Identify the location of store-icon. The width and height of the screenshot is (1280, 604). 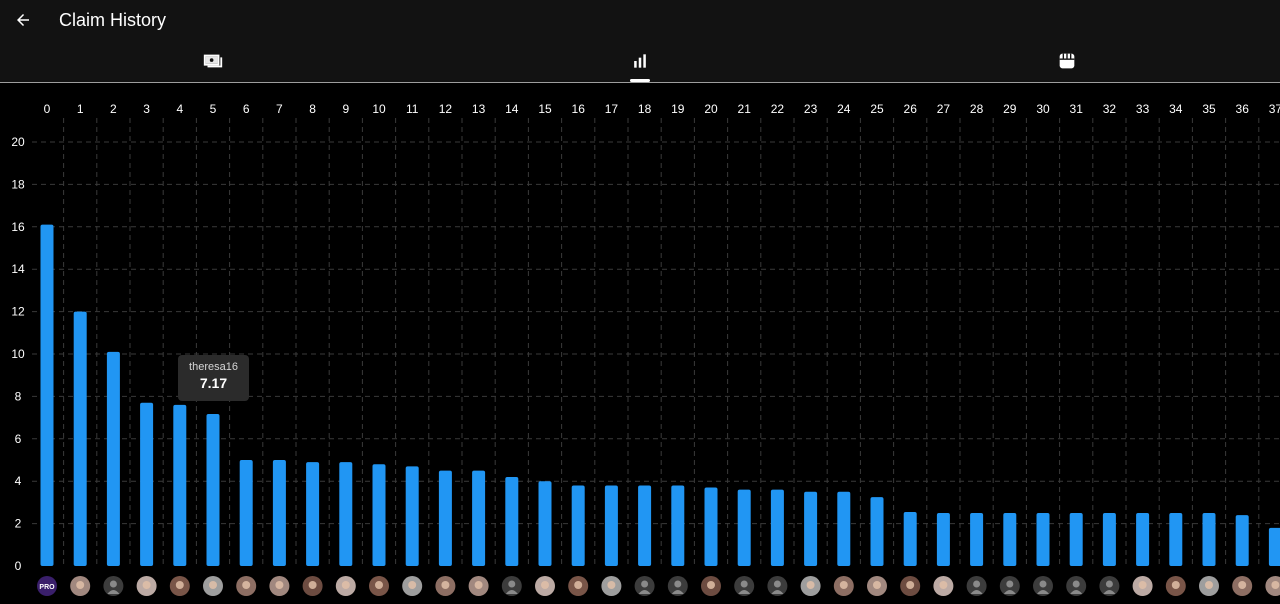
(1067, 61).